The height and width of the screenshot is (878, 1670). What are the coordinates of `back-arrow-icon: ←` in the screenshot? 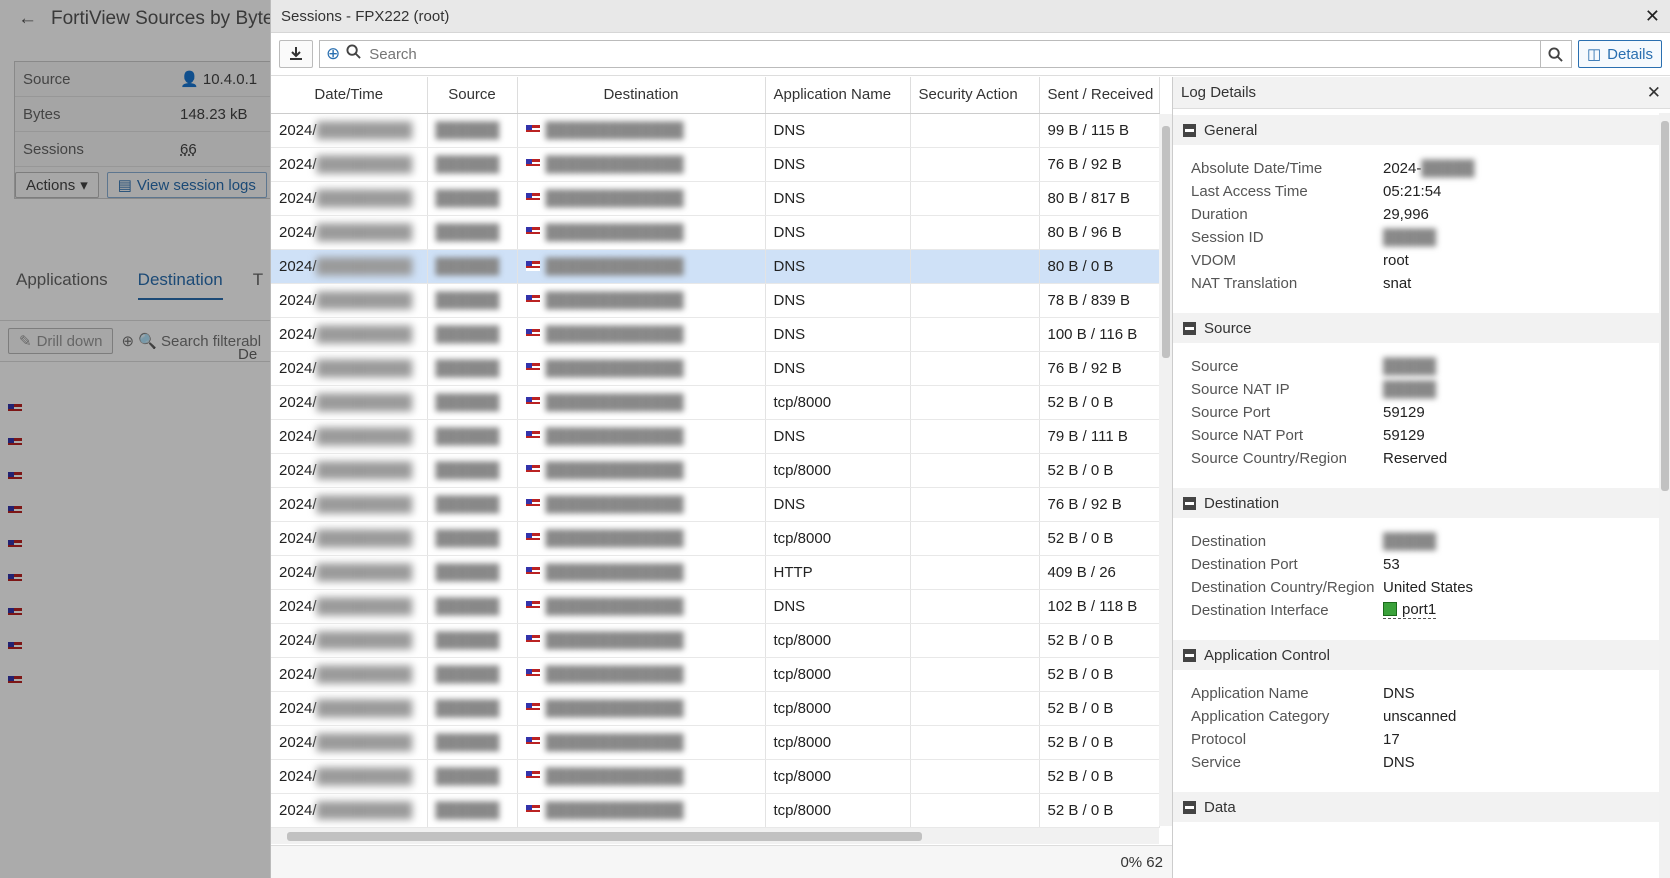 It's located at (27, 19).